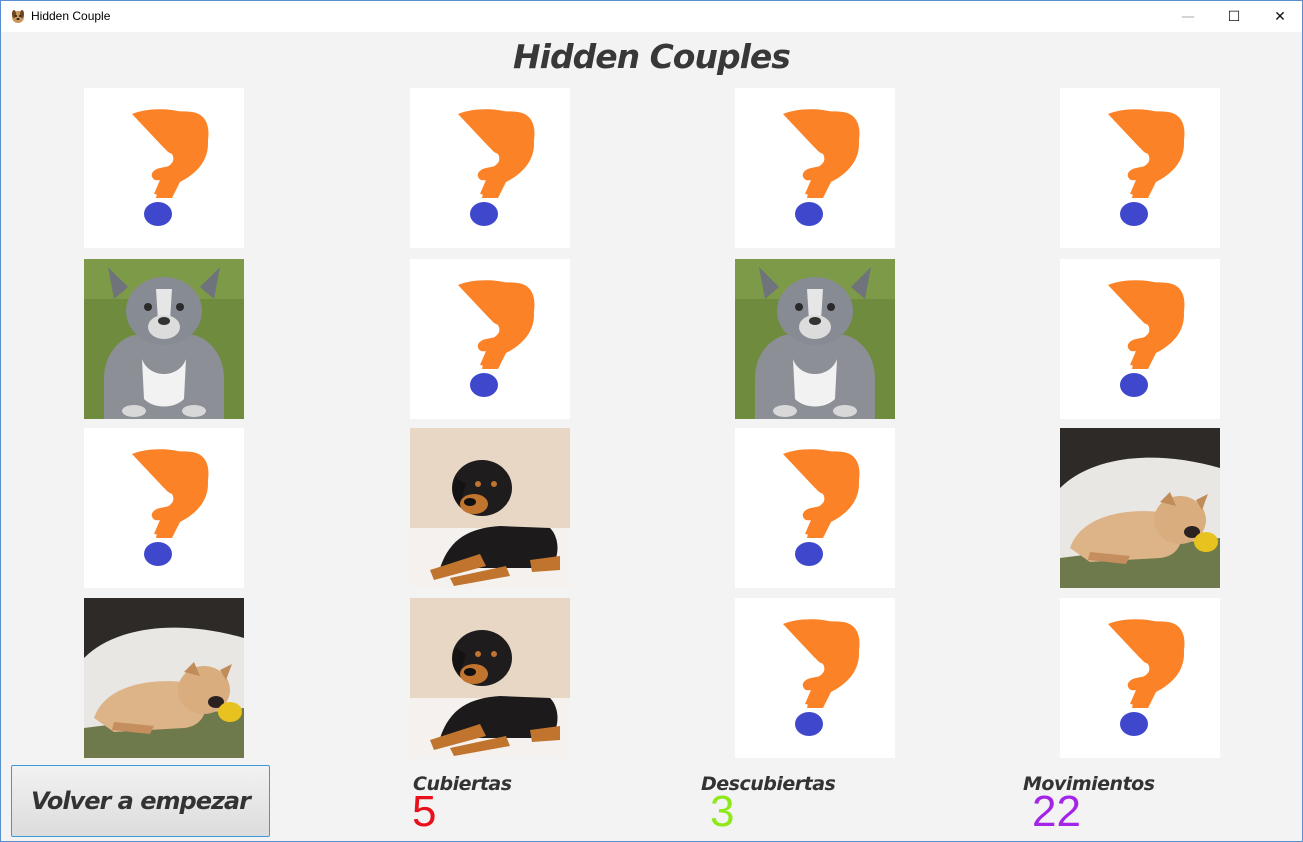 The width and height of the screenshot is (1303, 842). What do you see at coordinates (722, 811) in the screenshot?
I see `uncovered-count: 3` at bounding box center [722, 811].